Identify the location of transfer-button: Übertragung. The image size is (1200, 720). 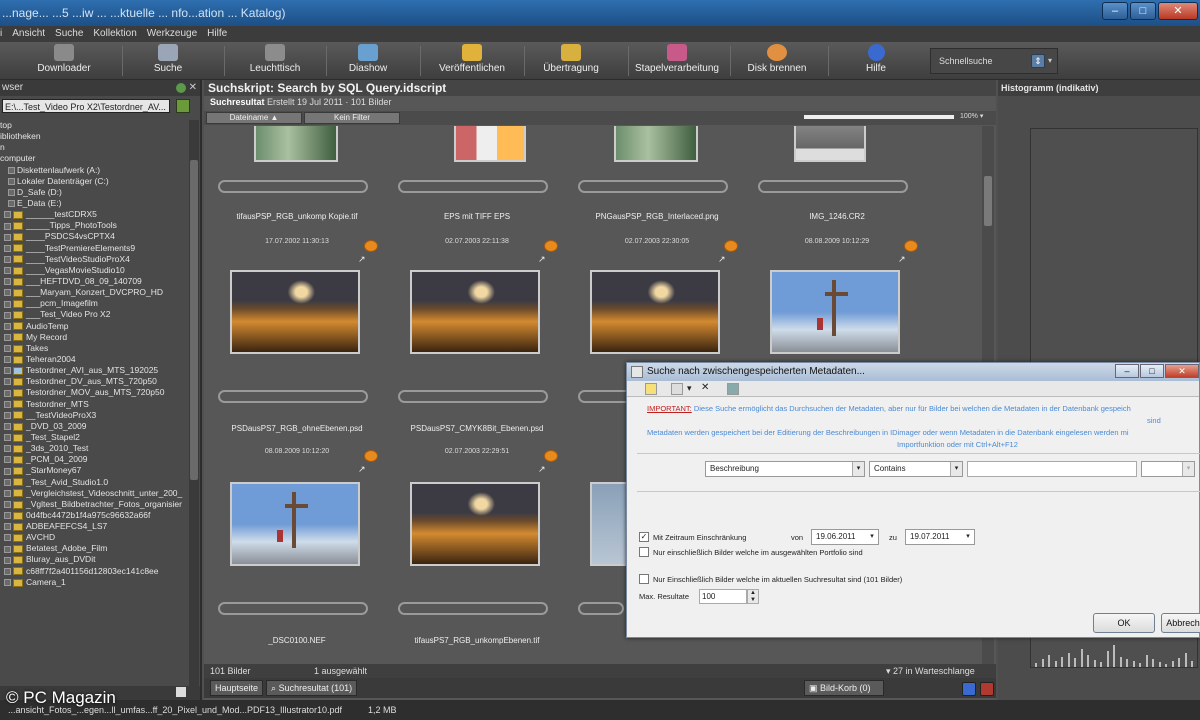
(571, 61).